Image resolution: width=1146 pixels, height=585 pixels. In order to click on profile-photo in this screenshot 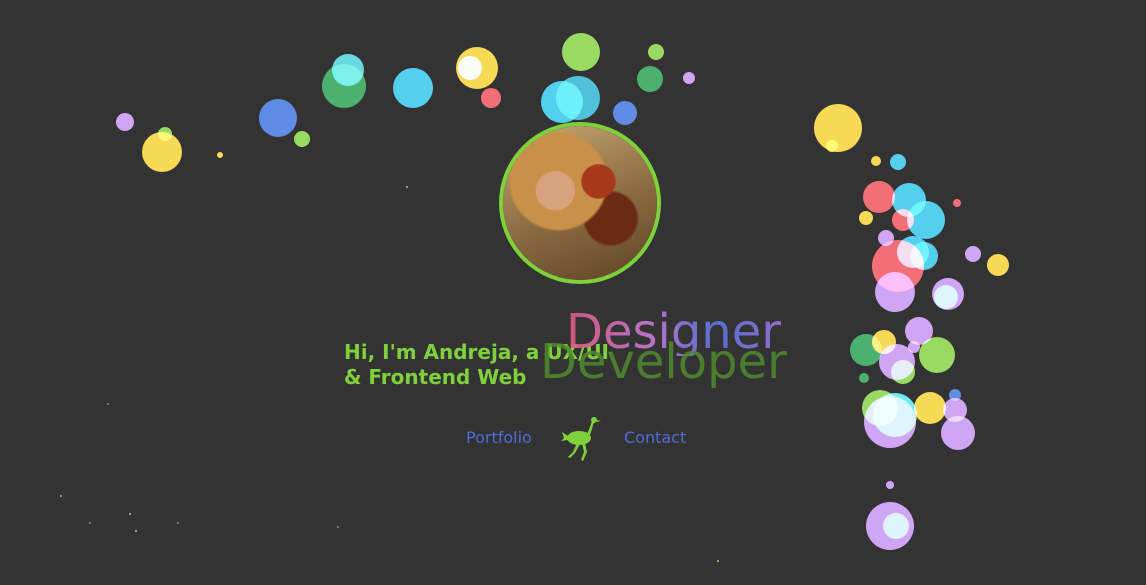, I will do `click(580, 203)`.